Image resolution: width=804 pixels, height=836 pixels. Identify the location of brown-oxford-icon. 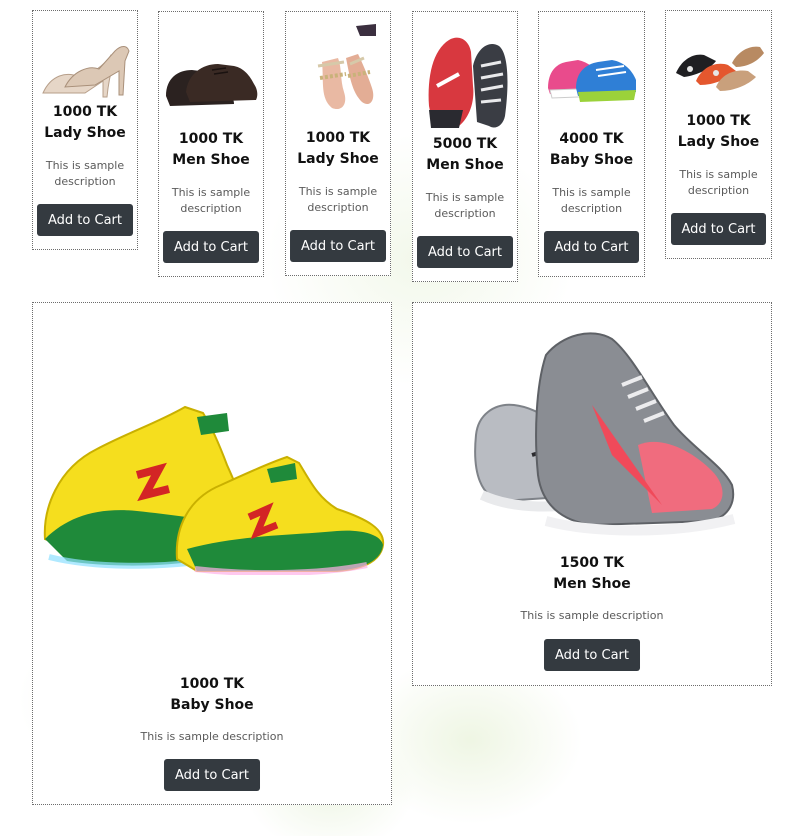
(211, 83).